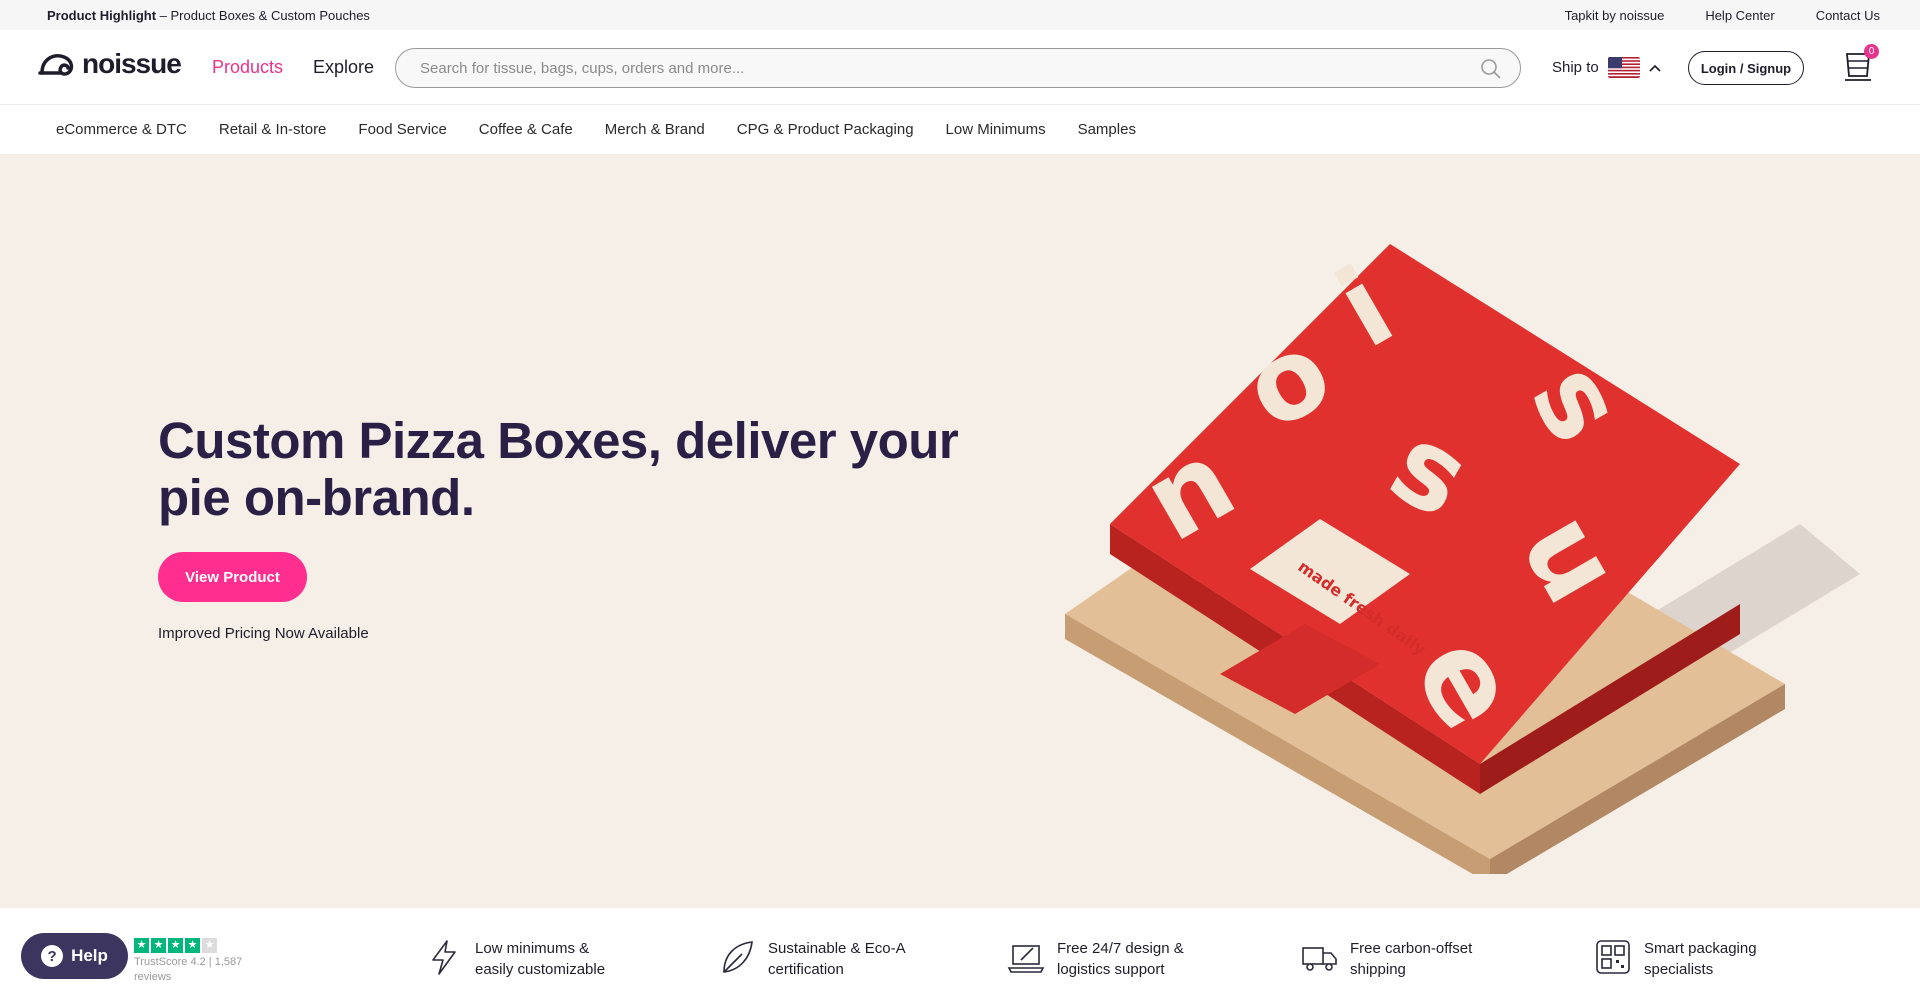 Image resolution: width=1920 pixels, height=993 pixels. I want to click on feature-text: Free 24/7 design & logistics support, so click(1120, 959).